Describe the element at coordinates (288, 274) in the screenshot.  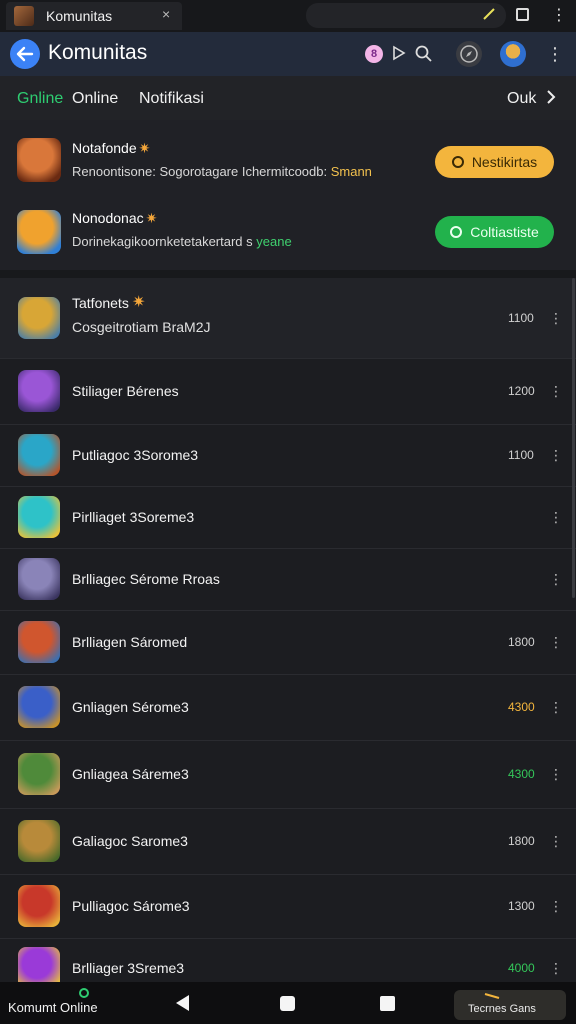
I see `section-divider` at that location.